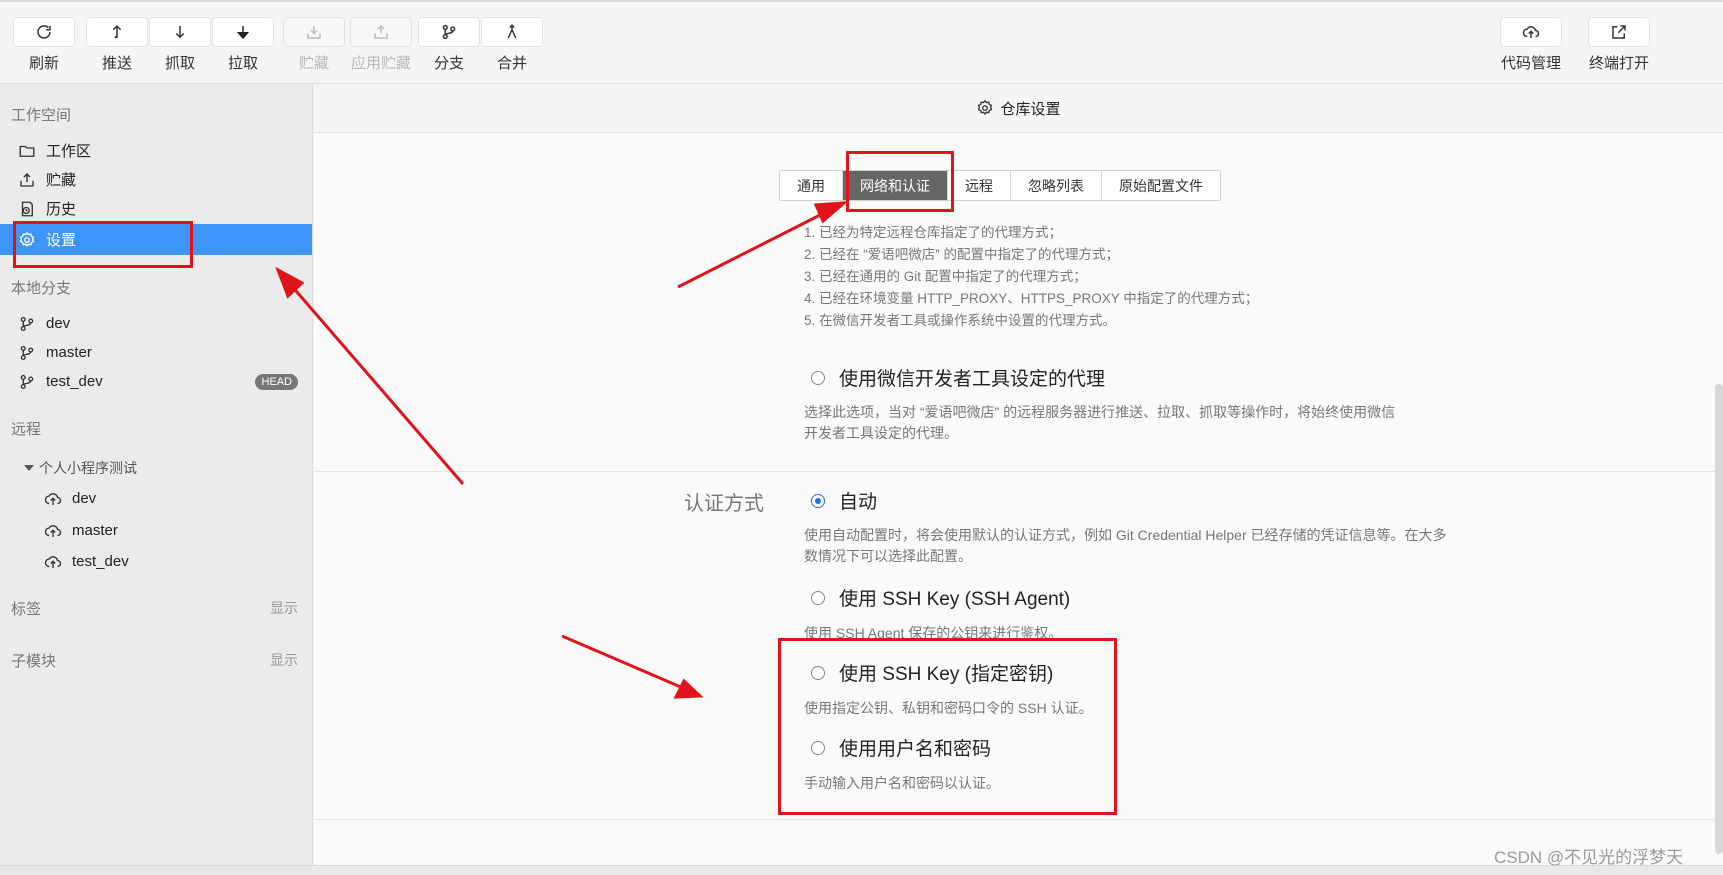 This screenshot has width=1723, height=875. I want to click on tags-show-toggle: 显示, so click(284, 608).